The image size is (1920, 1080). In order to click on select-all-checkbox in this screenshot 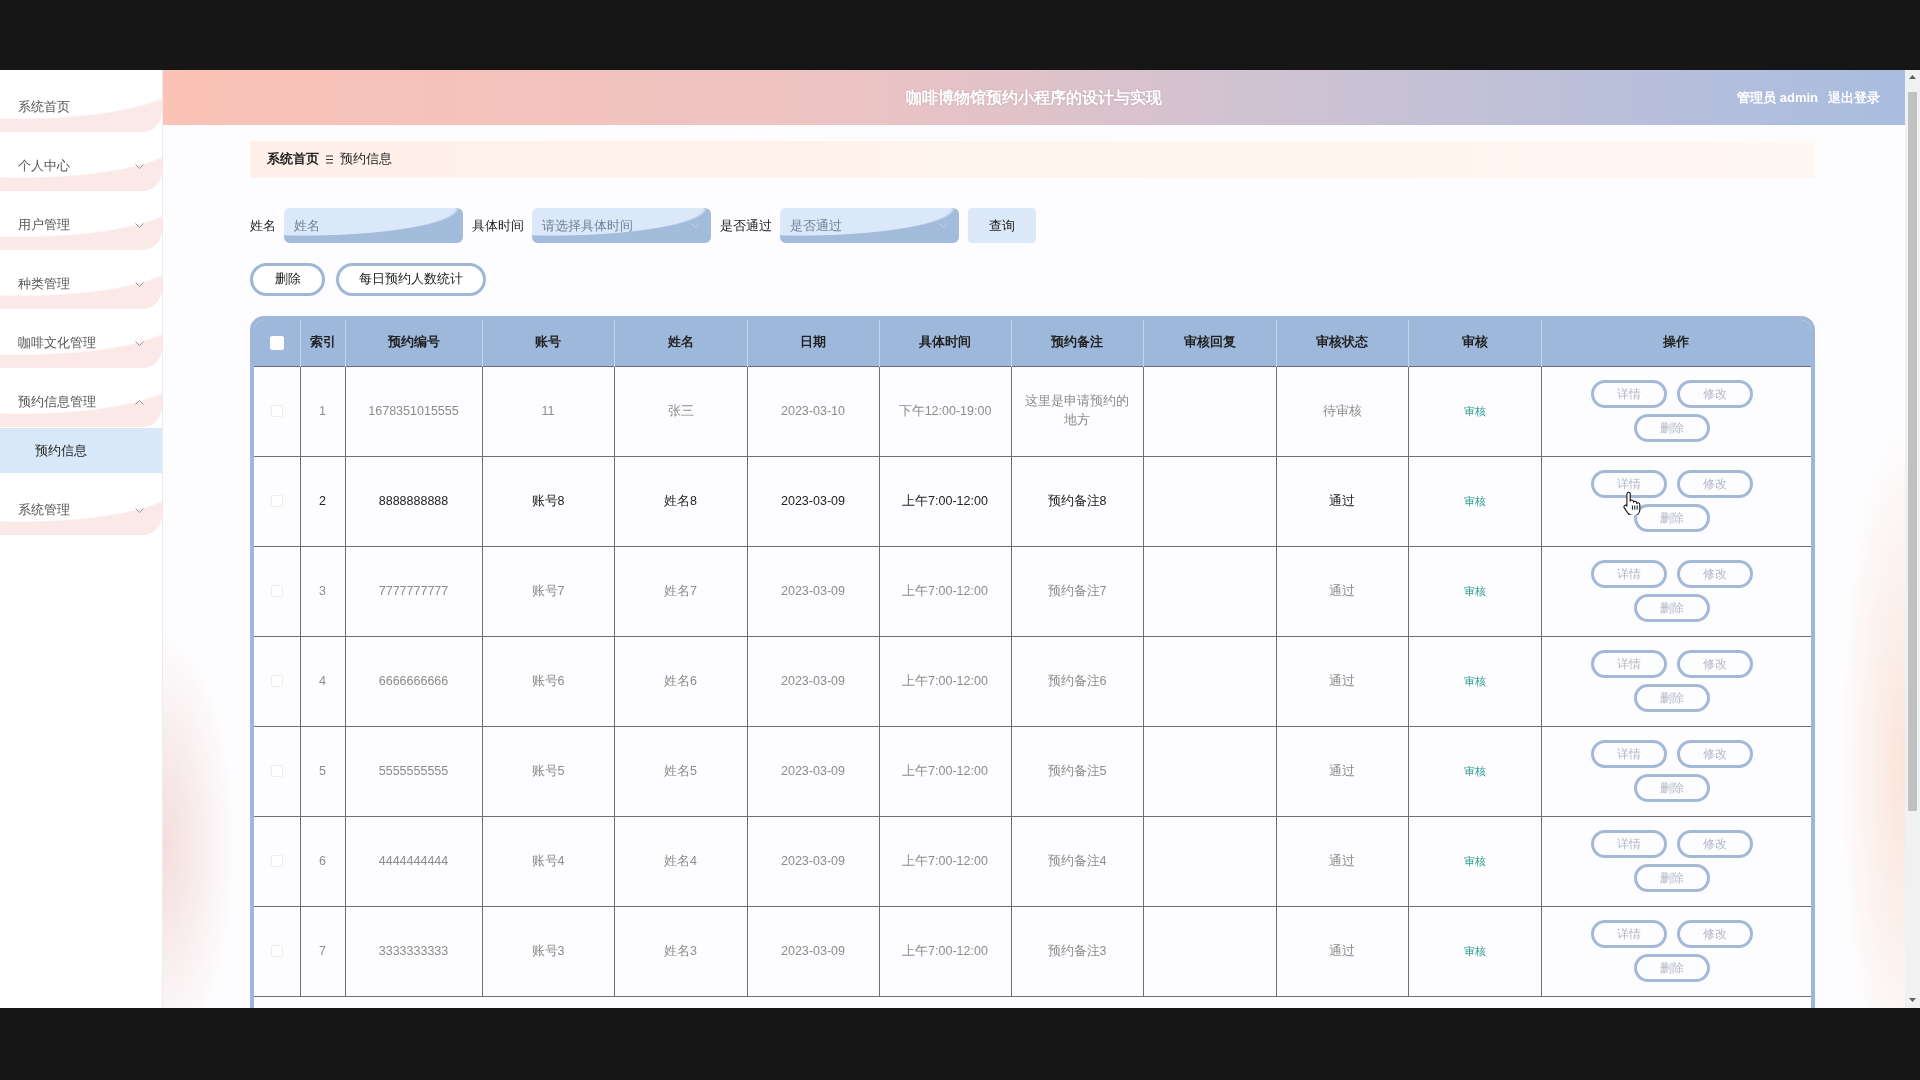, I will do `click(276, 343)`.